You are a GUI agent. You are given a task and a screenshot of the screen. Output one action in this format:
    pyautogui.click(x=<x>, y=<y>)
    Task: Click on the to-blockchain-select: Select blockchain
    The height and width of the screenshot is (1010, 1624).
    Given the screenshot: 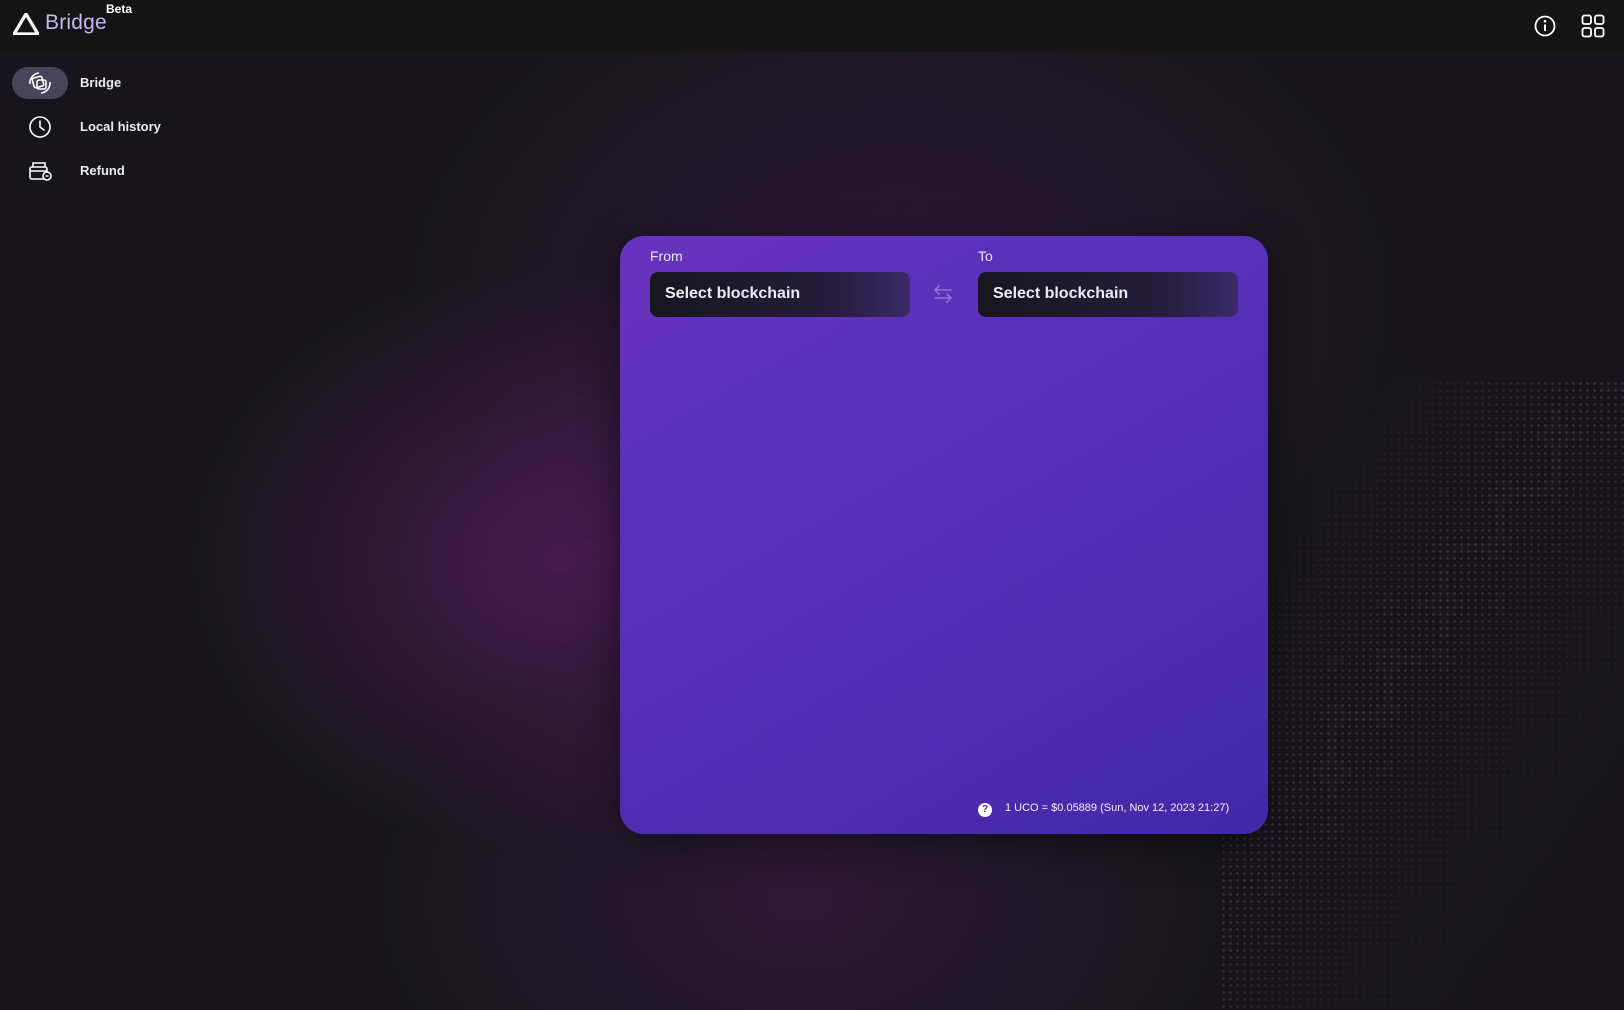 What is the action you would take?
    pyautogui.click(x=1108, y=294)
    